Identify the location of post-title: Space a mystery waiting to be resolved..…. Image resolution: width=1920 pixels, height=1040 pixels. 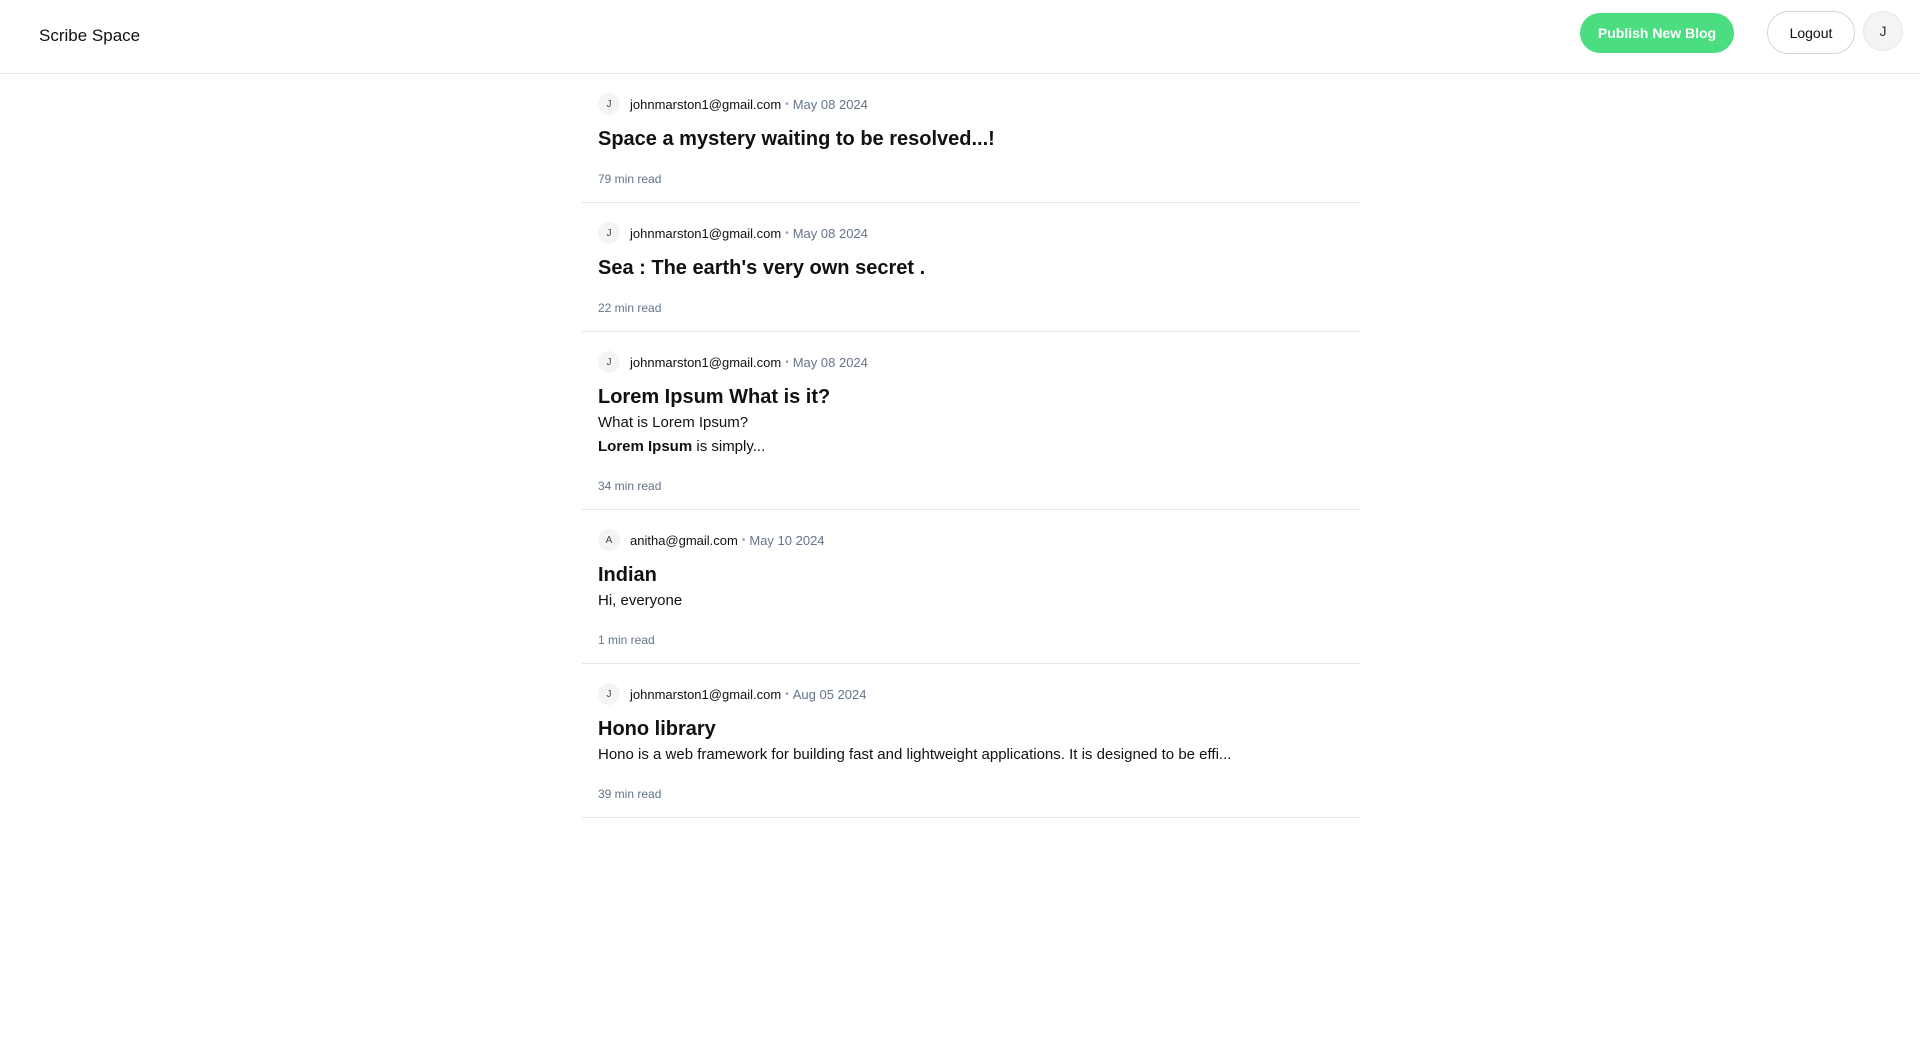
(796, 139).